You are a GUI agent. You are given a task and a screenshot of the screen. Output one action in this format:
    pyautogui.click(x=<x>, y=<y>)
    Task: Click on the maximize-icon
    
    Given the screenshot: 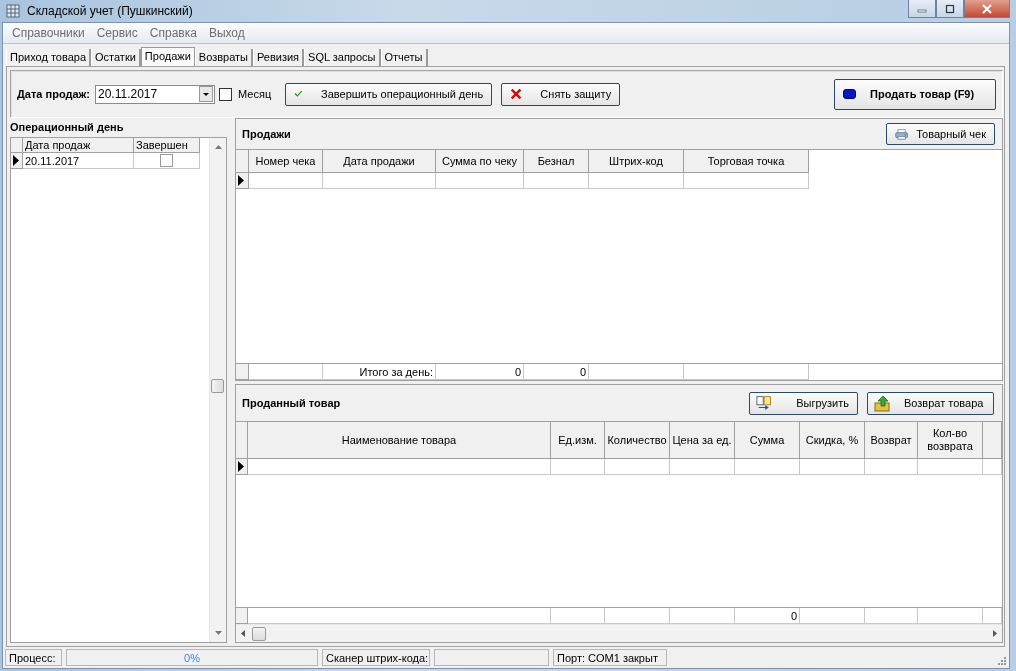 What is the action you would take?
    pyautogui.click(x=950, y=8)
    